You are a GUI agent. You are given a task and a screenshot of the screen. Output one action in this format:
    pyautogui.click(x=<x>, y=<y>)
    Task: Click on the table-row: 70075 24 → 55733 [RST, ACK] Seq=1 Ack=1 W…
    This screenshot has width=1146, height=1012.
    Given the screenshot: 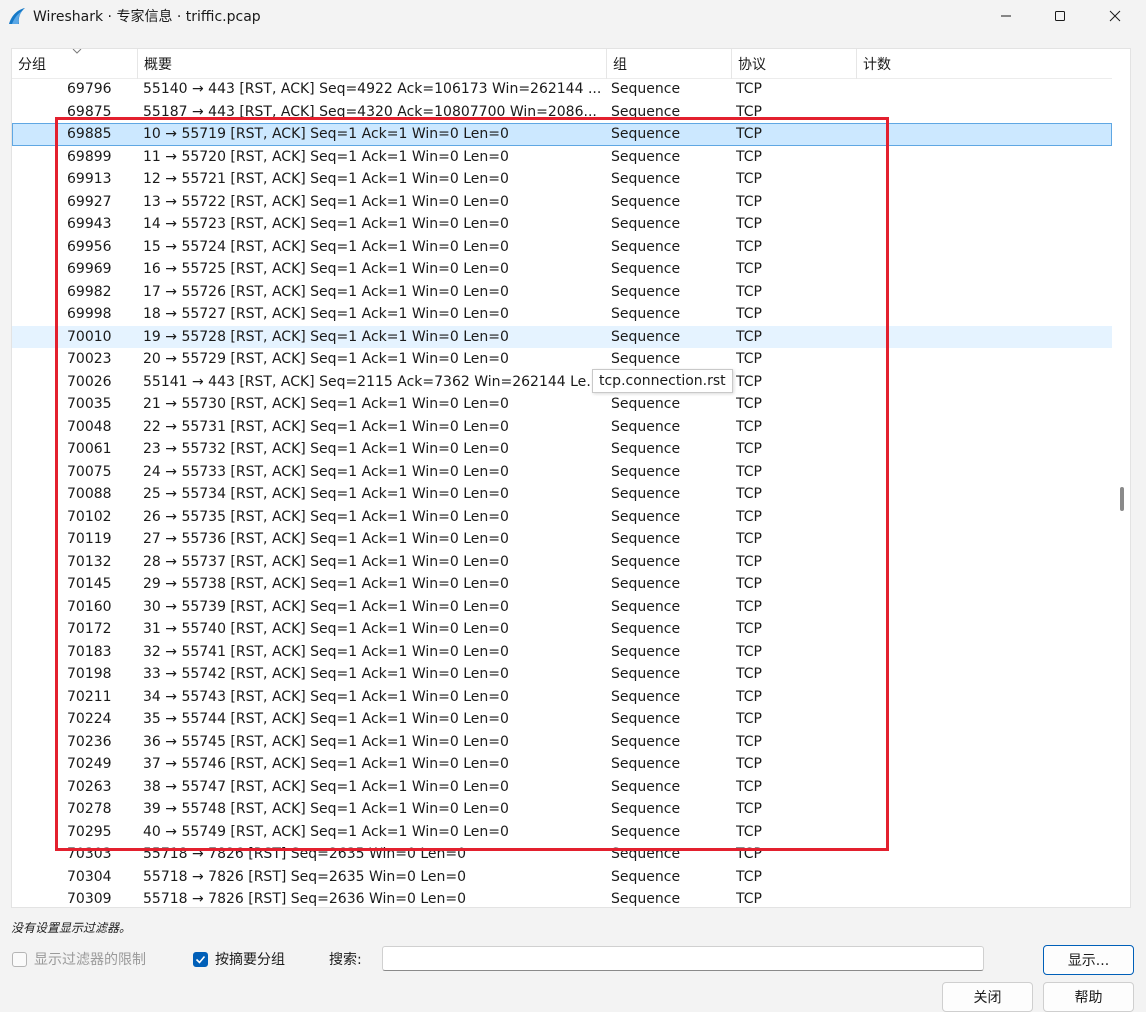 What is the action you would take?
    pyautogui.click(x=562, y=472)
    